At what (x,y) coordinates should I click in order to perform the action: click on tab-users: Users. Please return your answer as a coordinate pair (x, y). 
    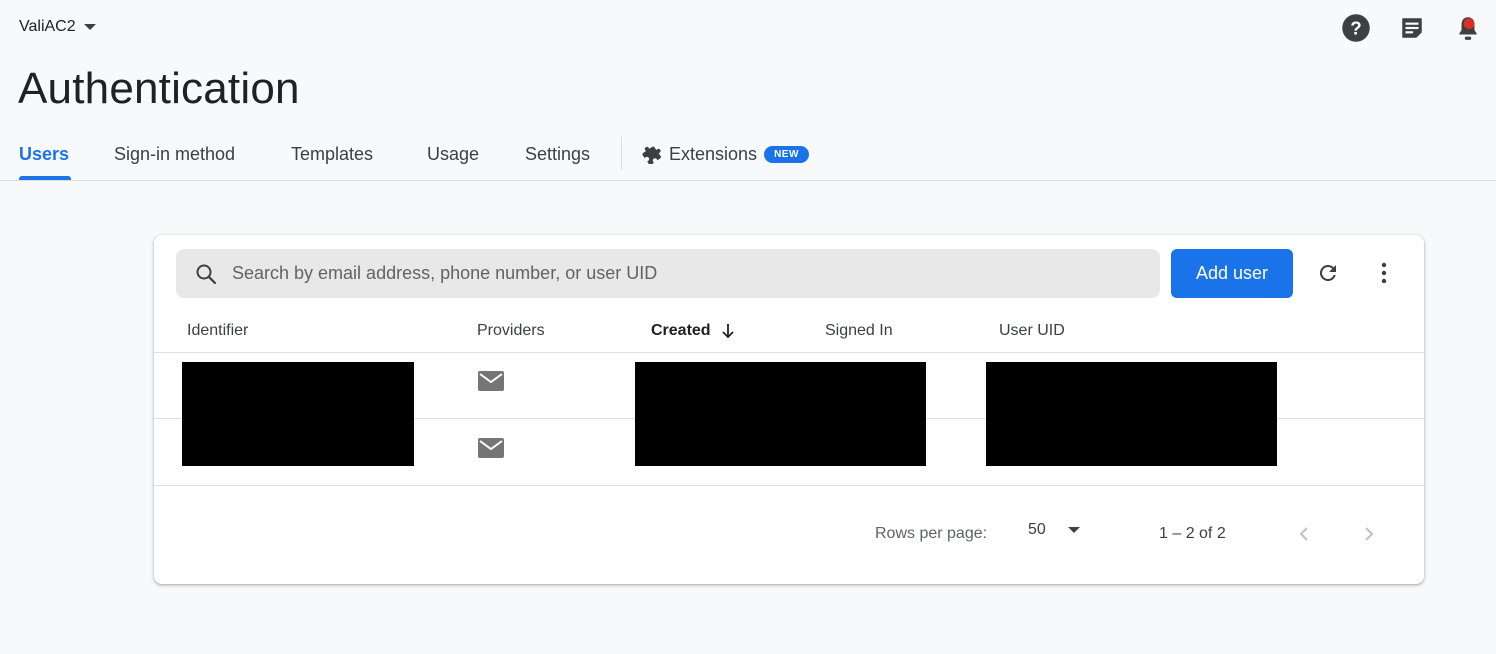
    Looking at the image, I should click on (44, 154).